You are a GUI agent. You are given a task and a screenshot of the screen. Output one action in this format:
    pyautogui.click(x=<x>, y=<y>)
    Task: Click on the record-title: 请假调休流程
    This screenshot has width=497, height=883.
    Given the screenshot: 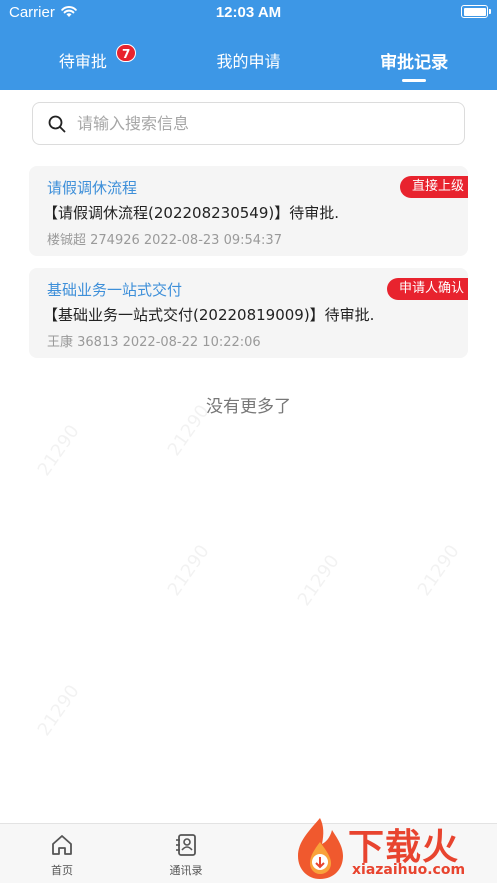 What is the action you would take?
    pyautogui.click(x=92, y=188)
    